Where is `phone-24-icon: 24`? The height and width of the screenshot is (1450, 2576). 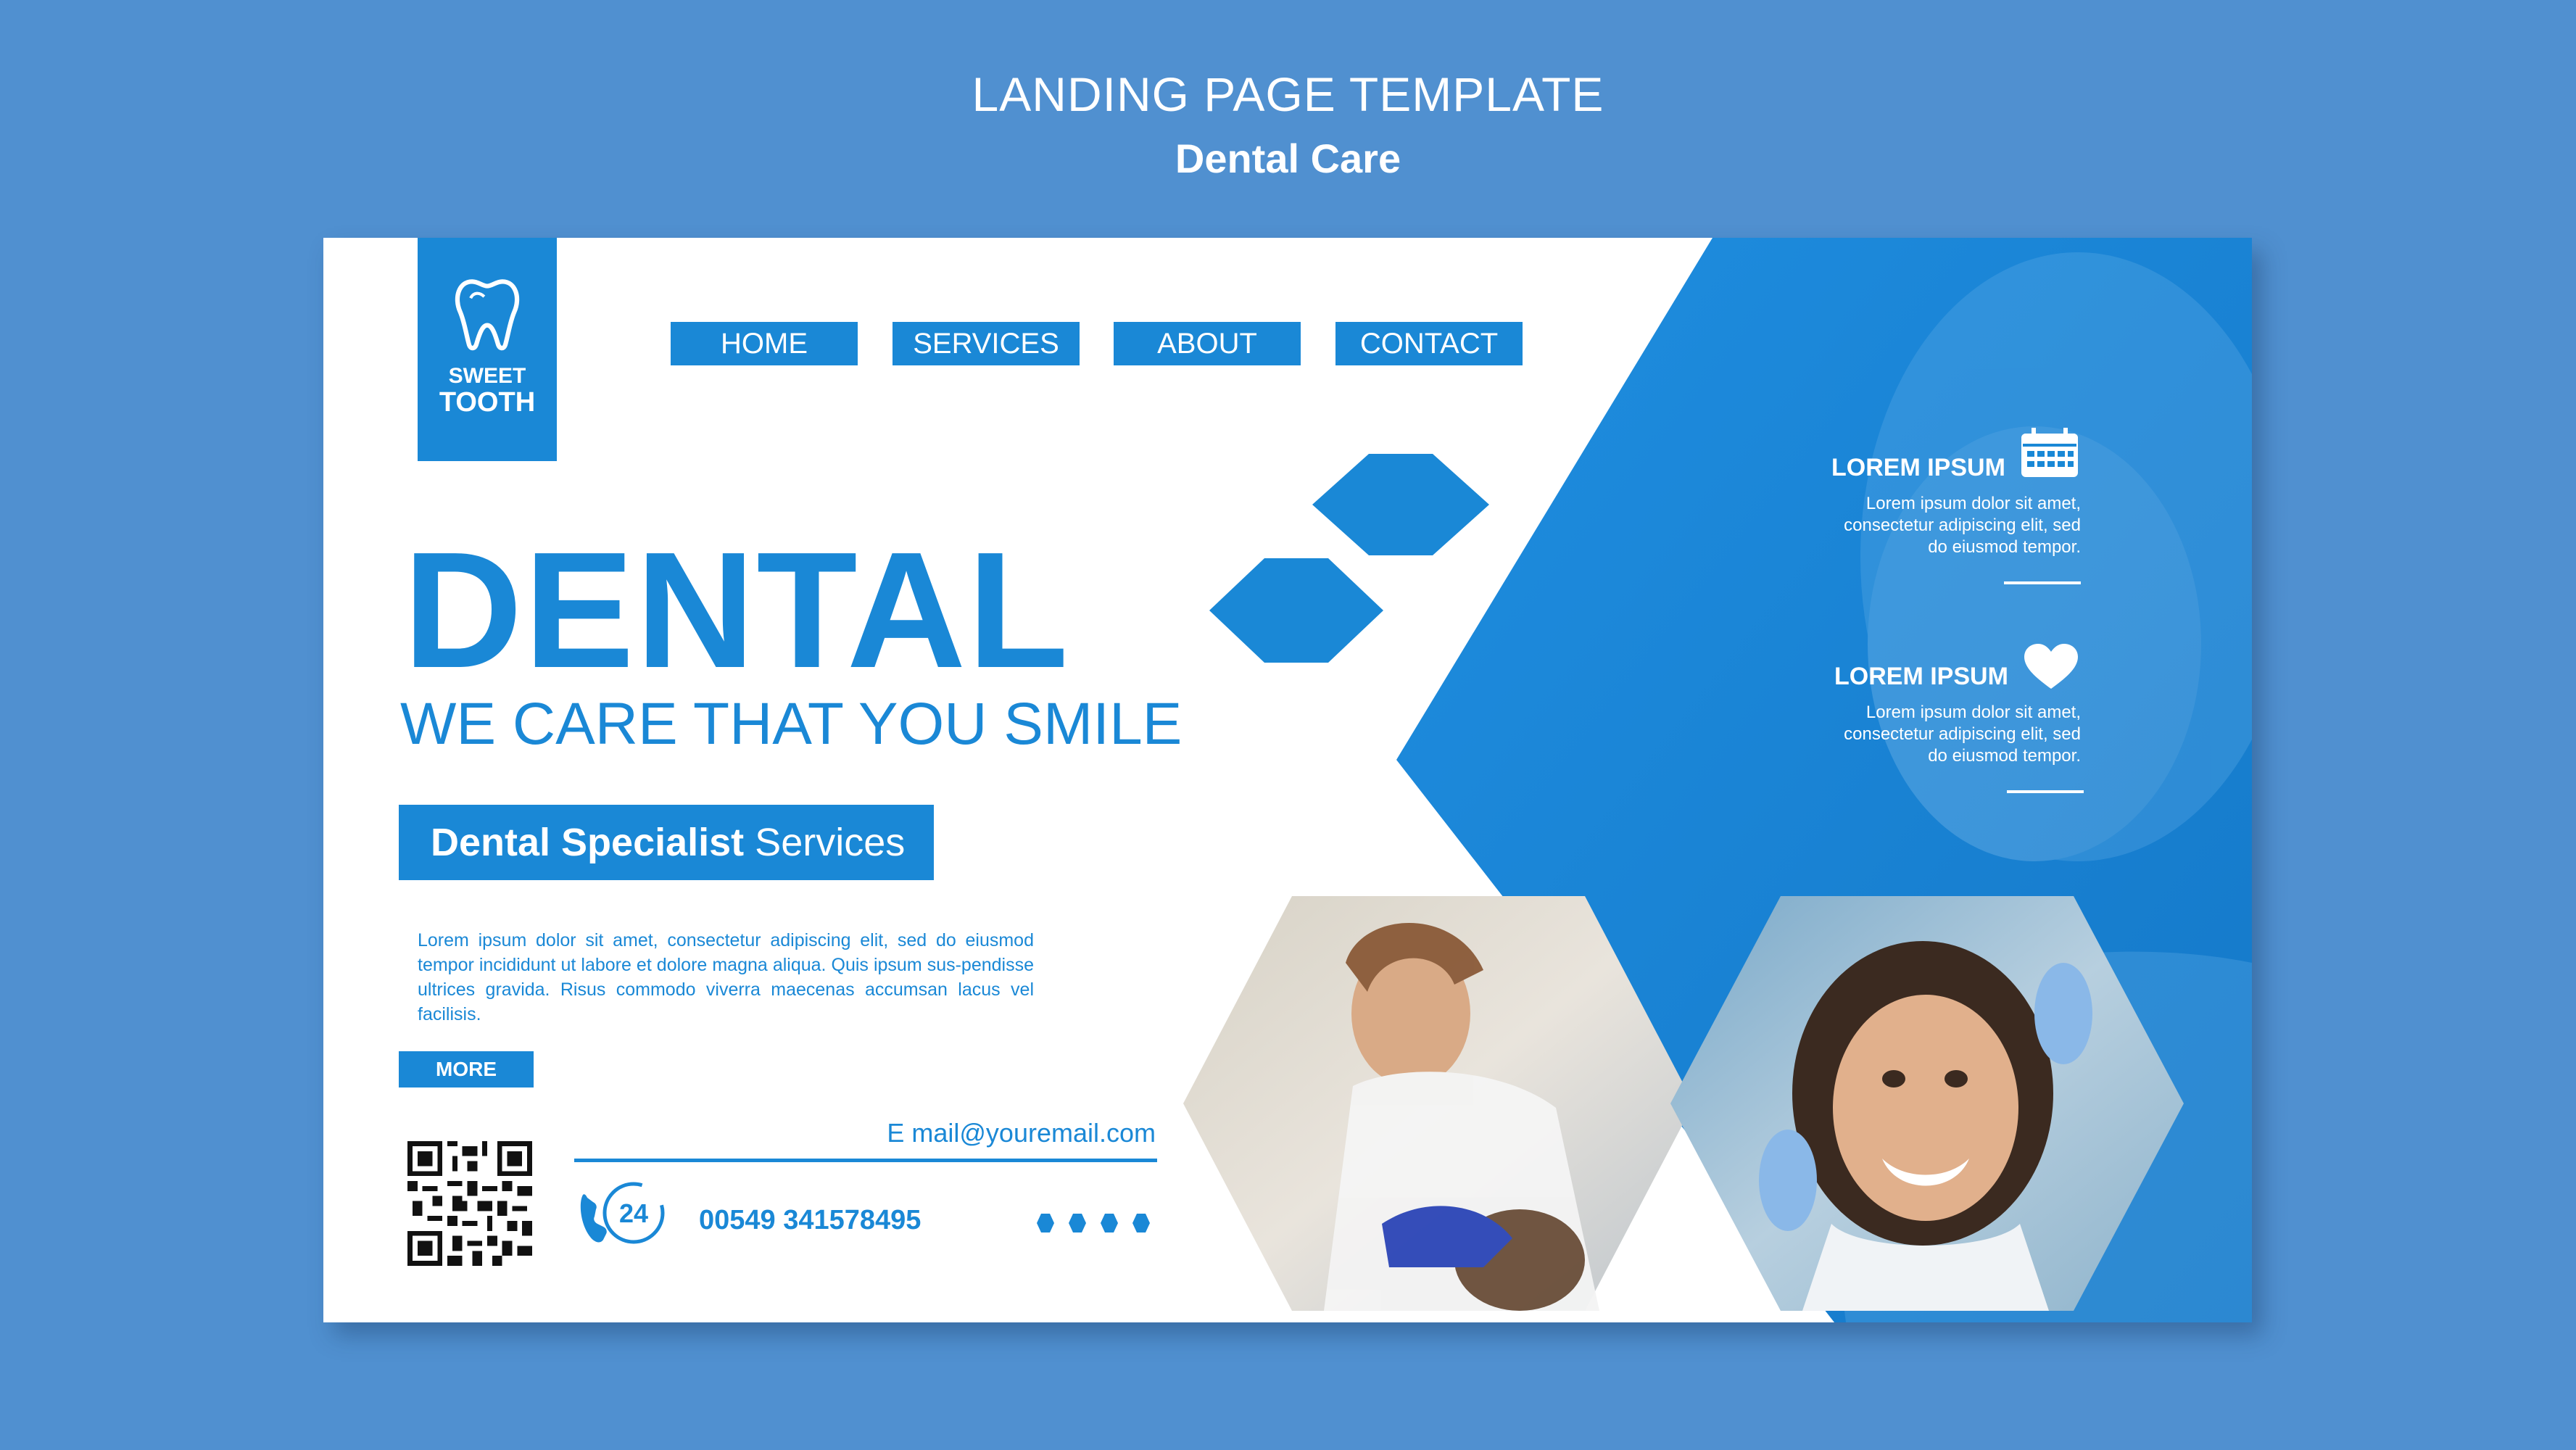 phone-24-icon: 24 is located at coordinates (622, 1213).